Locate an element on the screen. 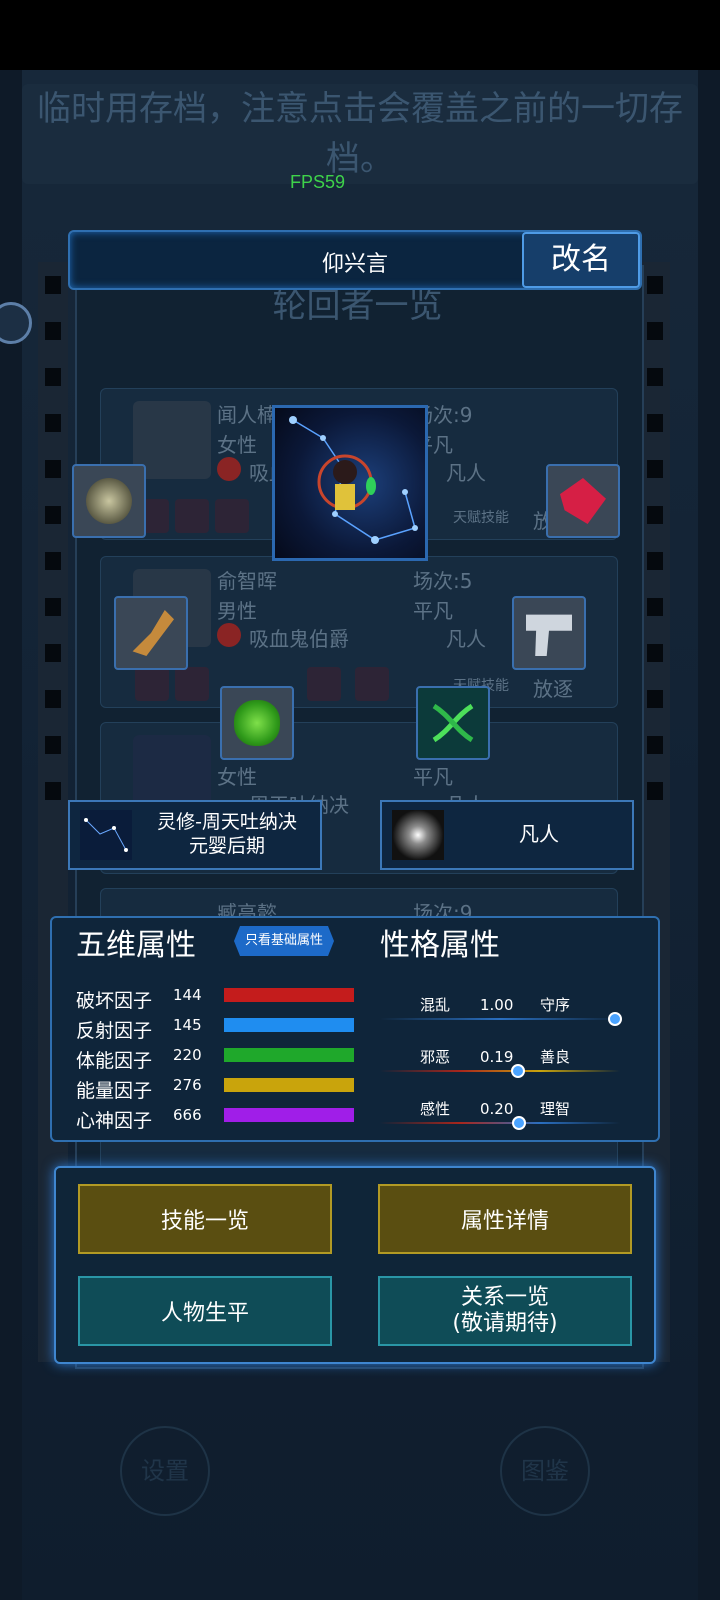  settings-button: 设置 is located at coordinates (165, 1471).